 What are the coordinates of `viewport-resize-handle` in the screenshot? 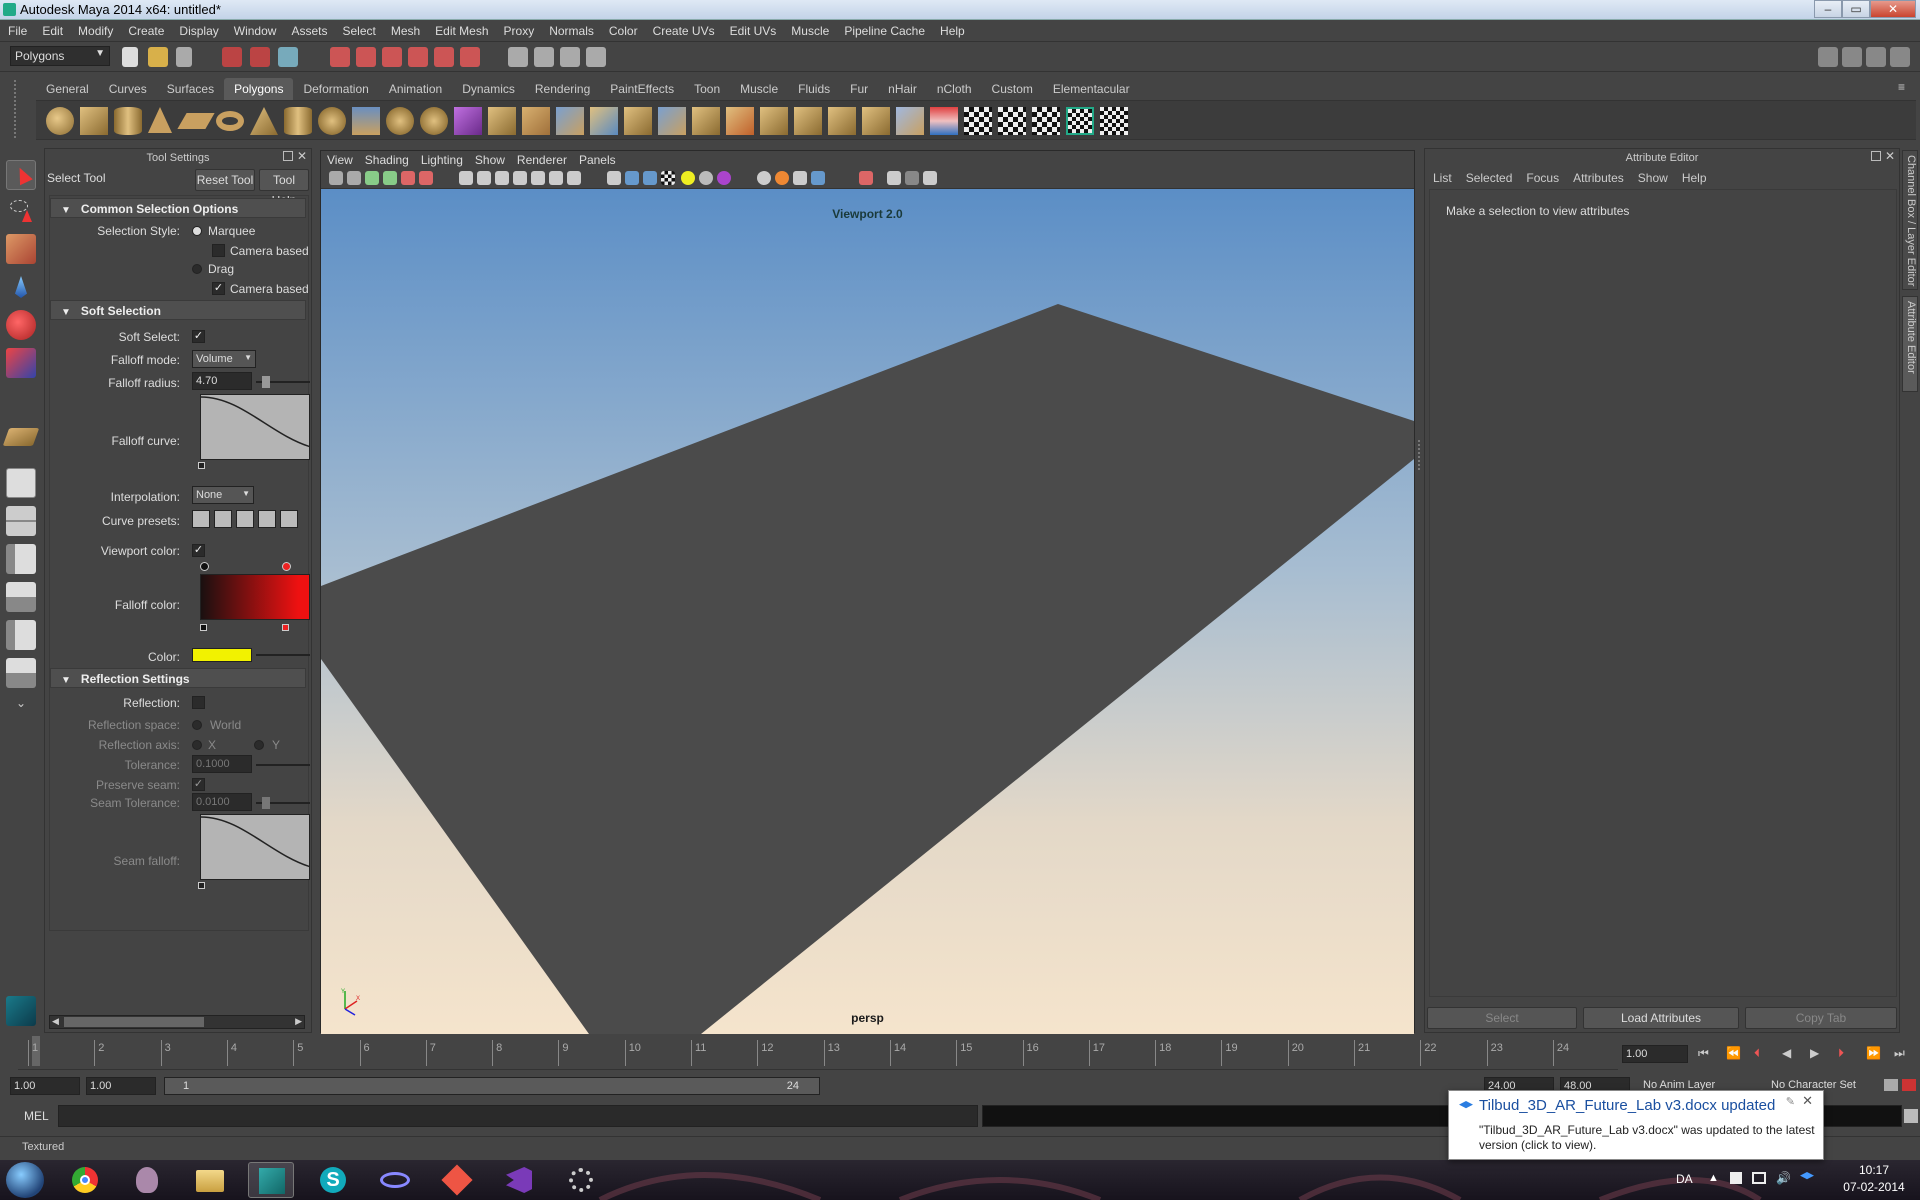 It's located at (1420, 455).